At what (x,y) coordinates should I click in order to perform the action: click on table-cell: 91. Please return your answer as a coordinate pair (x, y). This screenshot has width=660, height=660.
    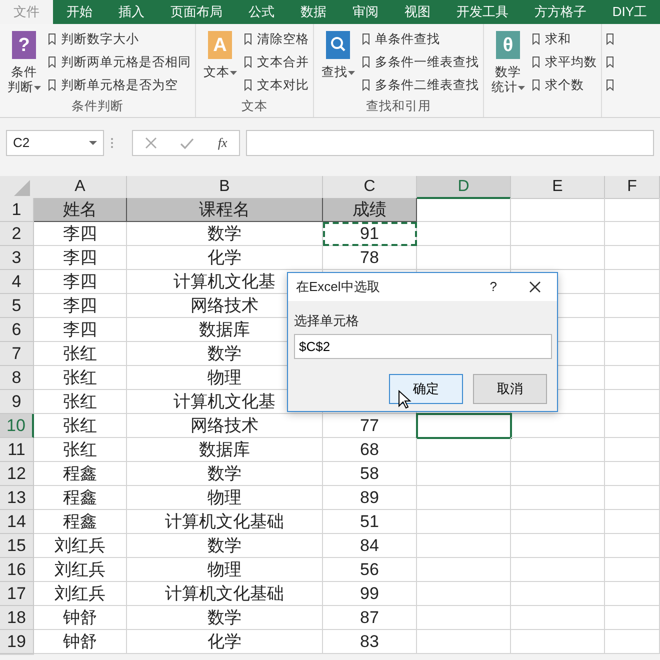
    Looking at the image, I should click on (370, 234).